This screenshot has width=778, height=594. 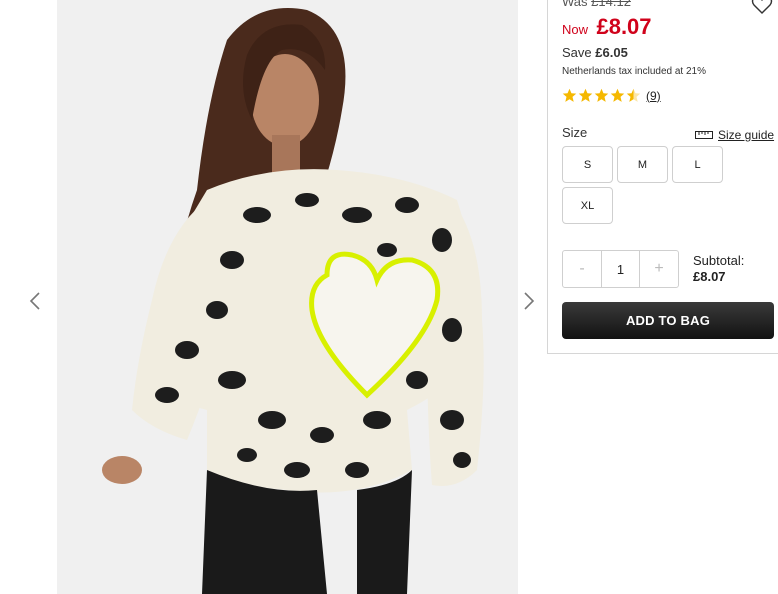 I want to click on was-label: Was, so click(x=575, y=4).